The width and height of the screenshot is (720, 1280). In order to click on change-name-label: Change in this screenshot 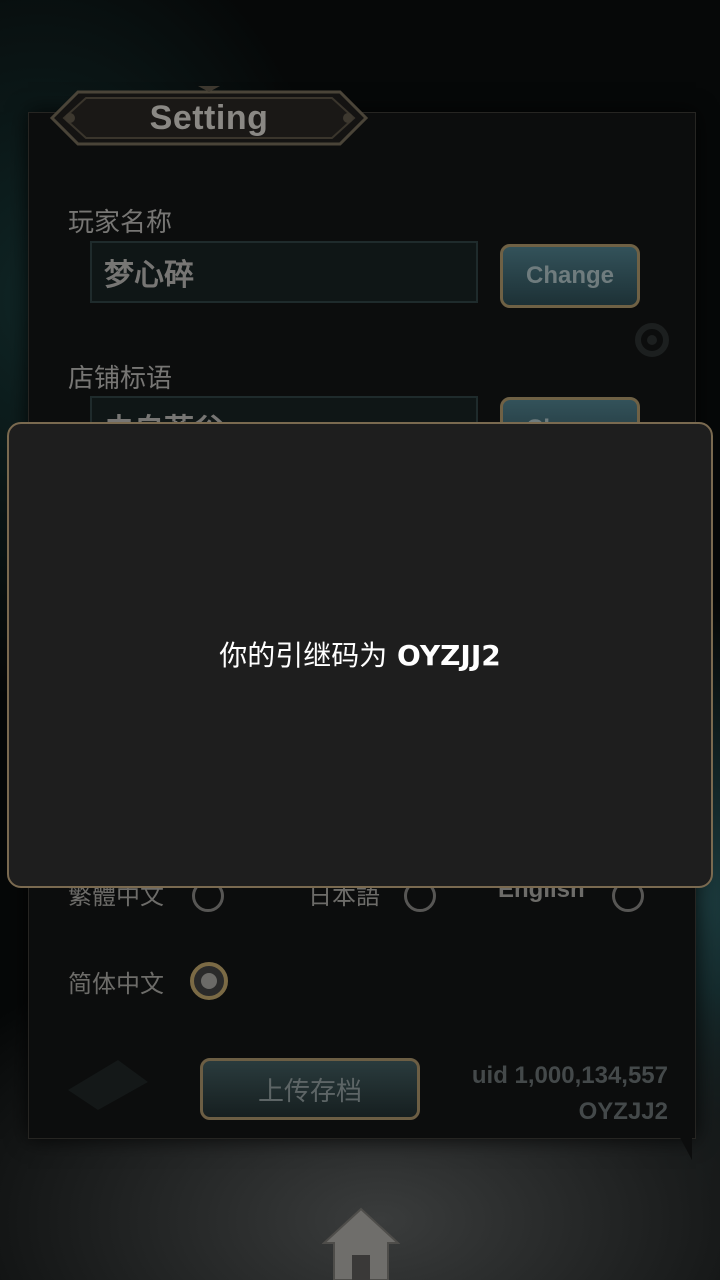, I will do `click(569, 275)`.